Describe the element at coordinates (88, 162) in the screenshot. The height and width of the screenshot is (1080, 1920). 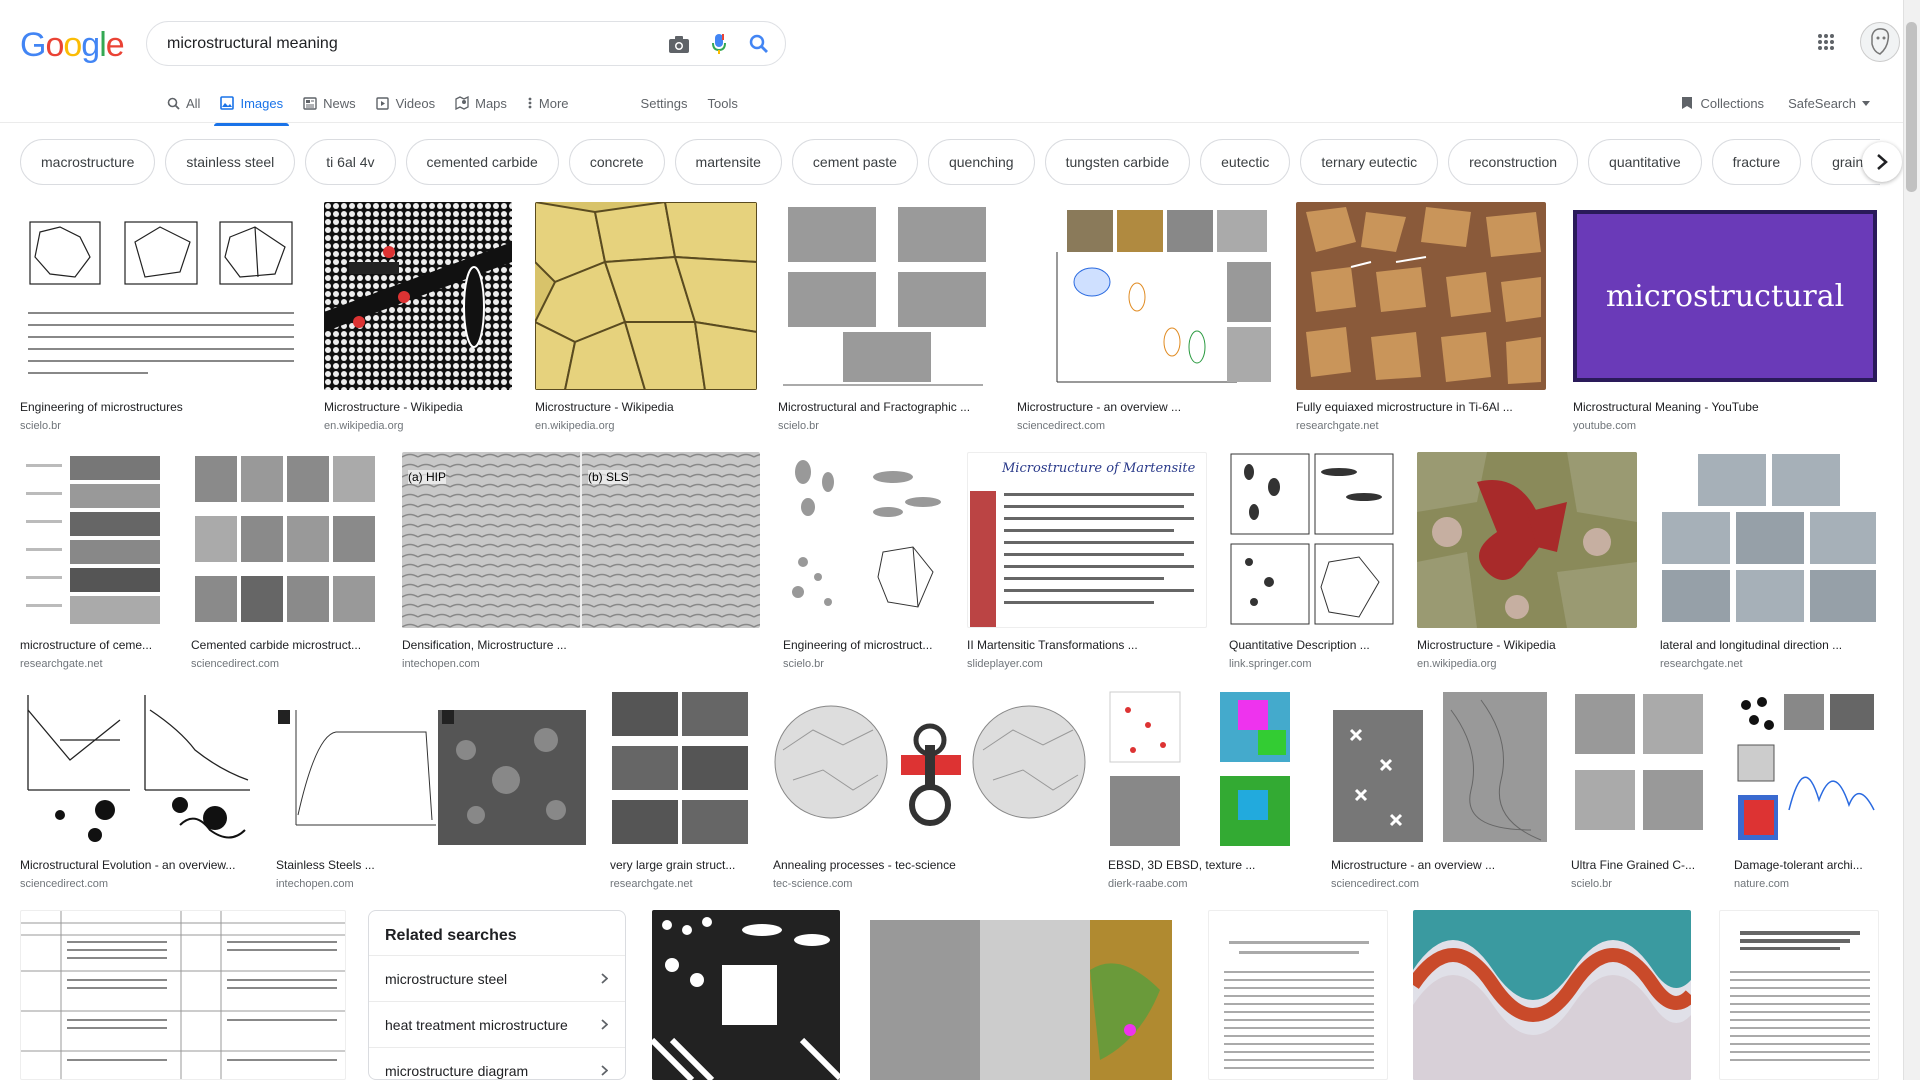
I see `chip: macrostructure` at that location.